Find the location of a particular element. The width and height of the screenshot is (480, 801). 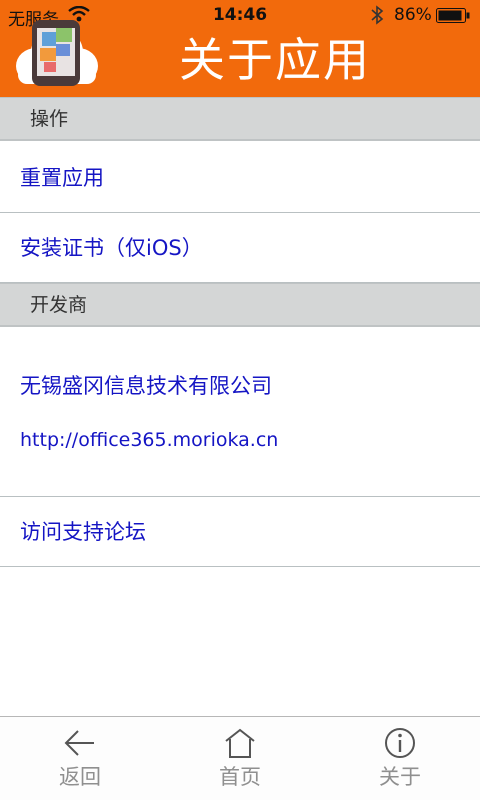

developer-company-name: 无锡盛冈信息技术有限公司 is located at coordinates (146, 386).